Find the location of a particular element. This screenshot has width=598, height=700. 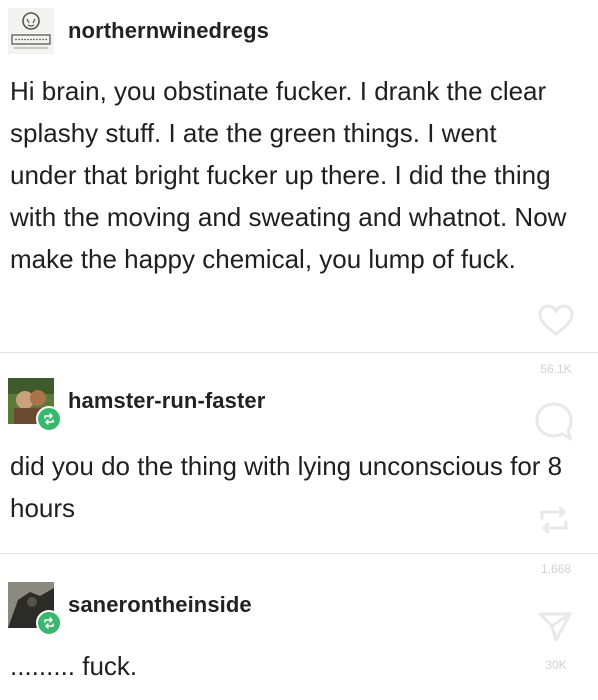

heart-icon is located at coordinates (556, 320).